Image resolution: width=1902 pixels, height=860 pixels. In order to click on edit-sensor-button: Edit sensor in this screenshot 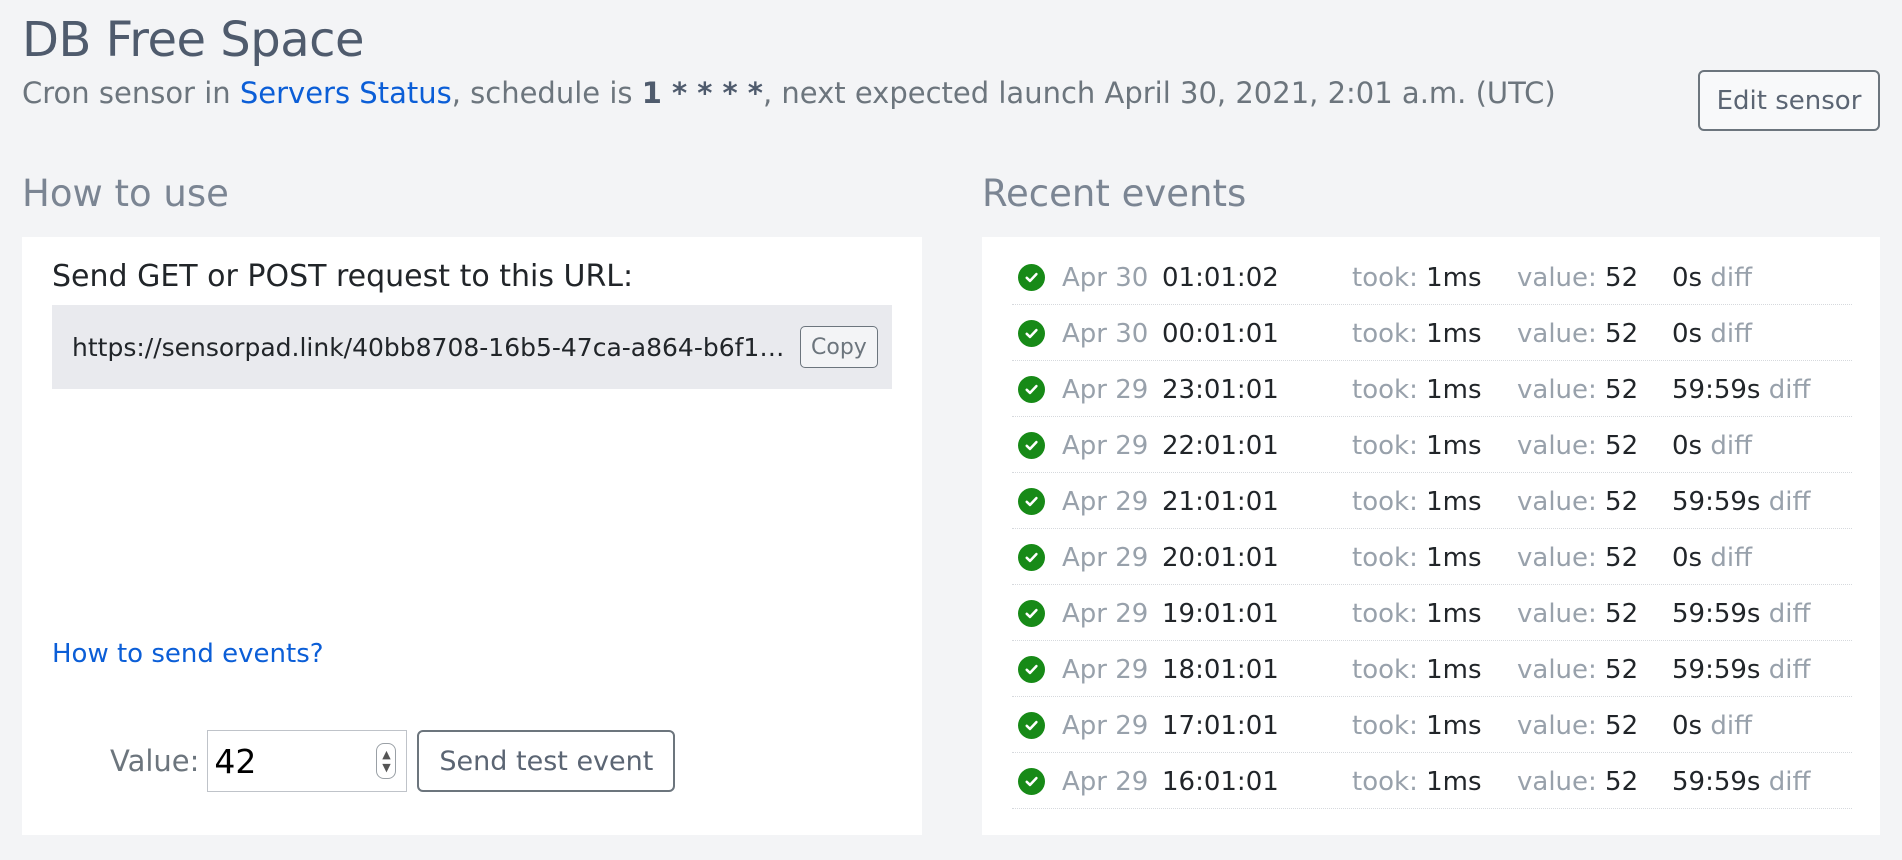, I will do `click(1789, 100)`.